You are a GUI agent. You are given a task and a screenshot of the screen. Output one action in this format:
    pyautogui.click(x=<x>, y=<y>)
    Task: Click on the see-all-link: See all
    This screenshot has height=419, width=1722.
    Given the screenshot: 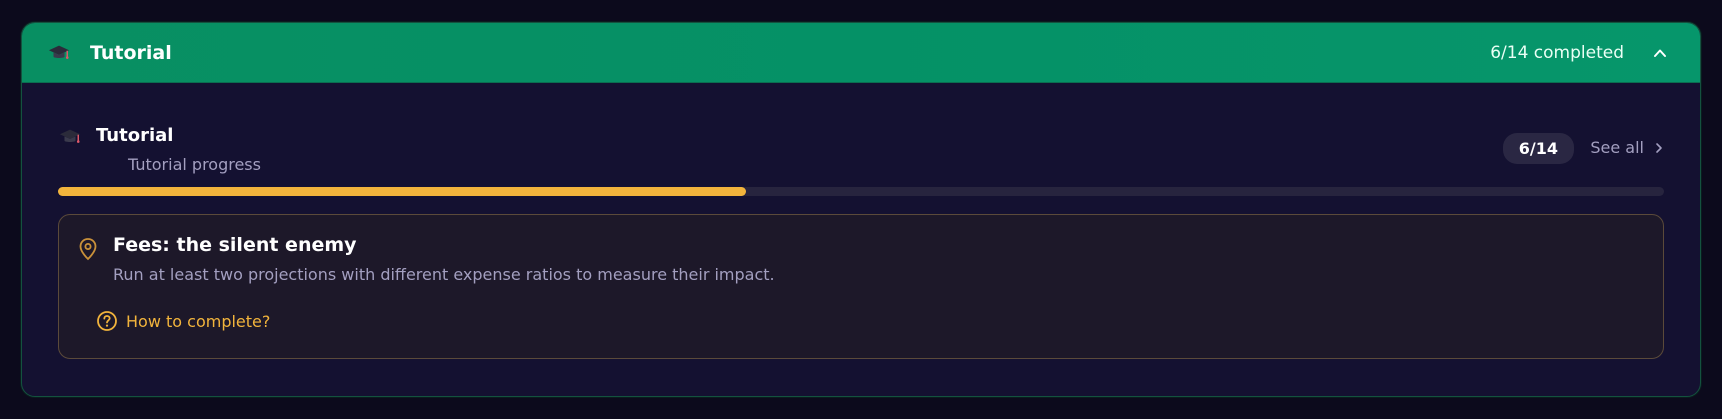 What is the action you would take?
    pyautogui.click(x=1627, y=147)
    